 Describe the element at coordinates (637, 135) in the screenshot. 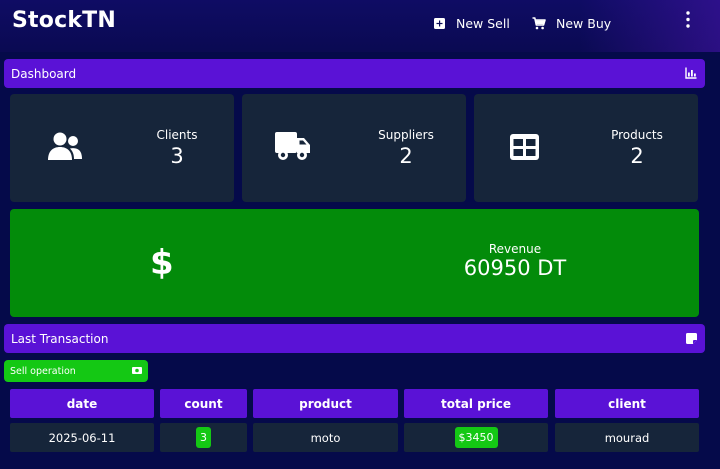

I see `products-label: Products` at that location.